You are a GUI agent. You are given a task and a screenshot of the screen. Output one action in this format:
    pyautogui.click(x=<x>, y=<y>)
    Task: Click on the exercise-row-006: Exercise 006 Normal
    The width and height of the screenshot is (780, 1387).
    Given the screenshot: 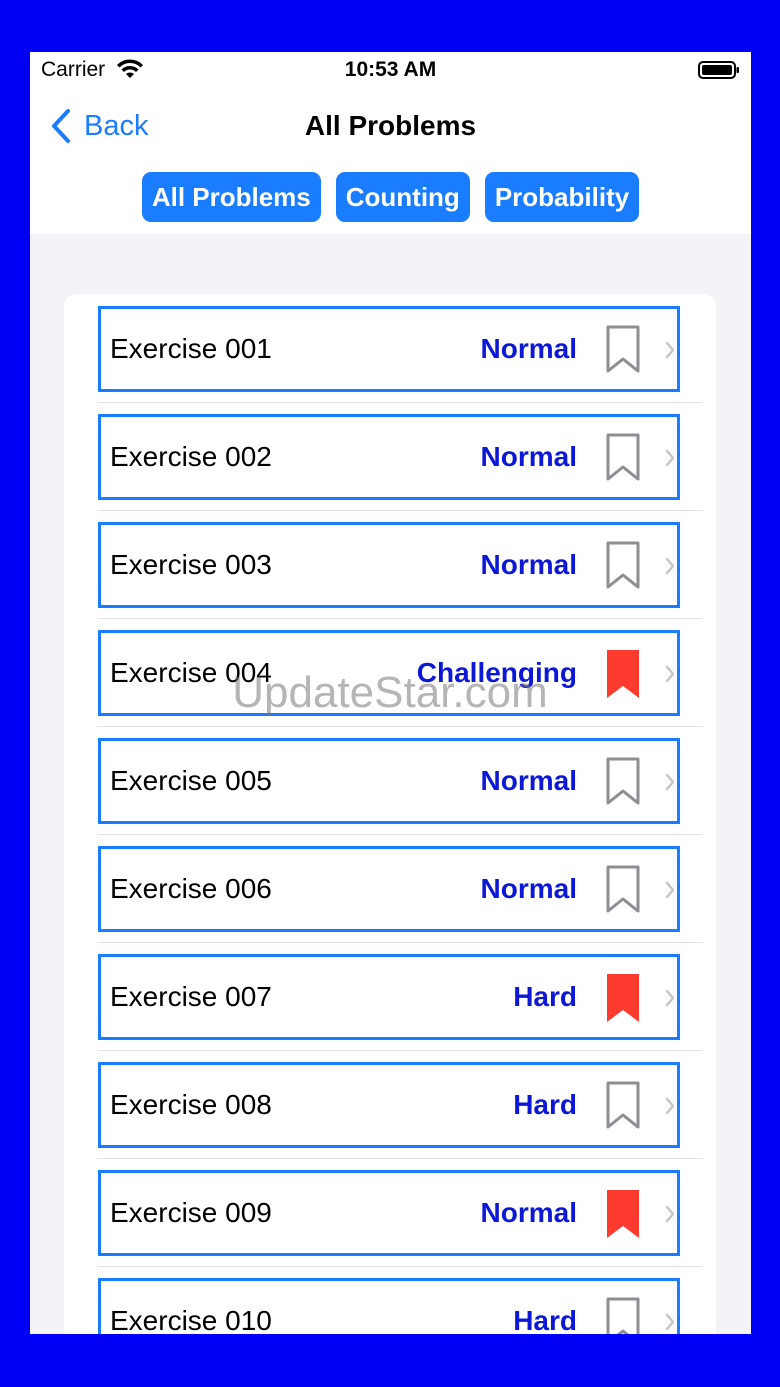 What is the action you would take?
    pyautogui.click(x=389, y=889)
    